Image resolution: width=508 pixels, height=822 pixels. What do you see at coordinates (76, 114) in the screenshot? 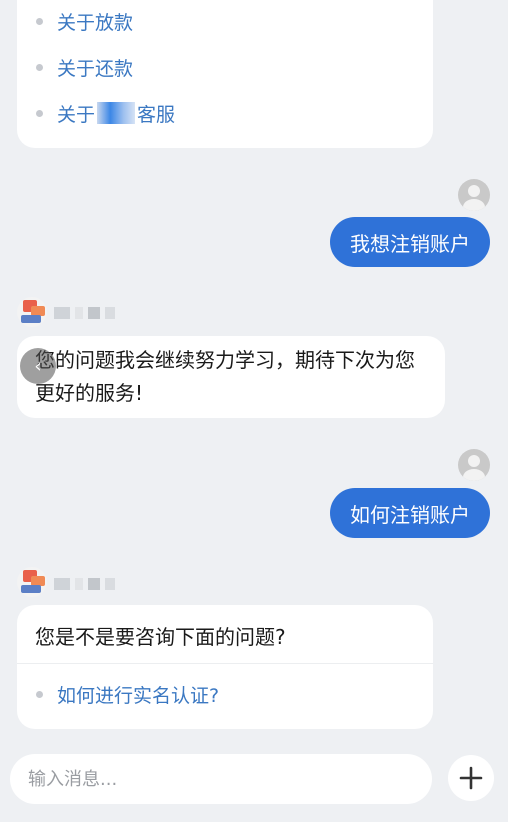
I see `faq-link-label-prefix: 关于` at bounding box center [76, 114].